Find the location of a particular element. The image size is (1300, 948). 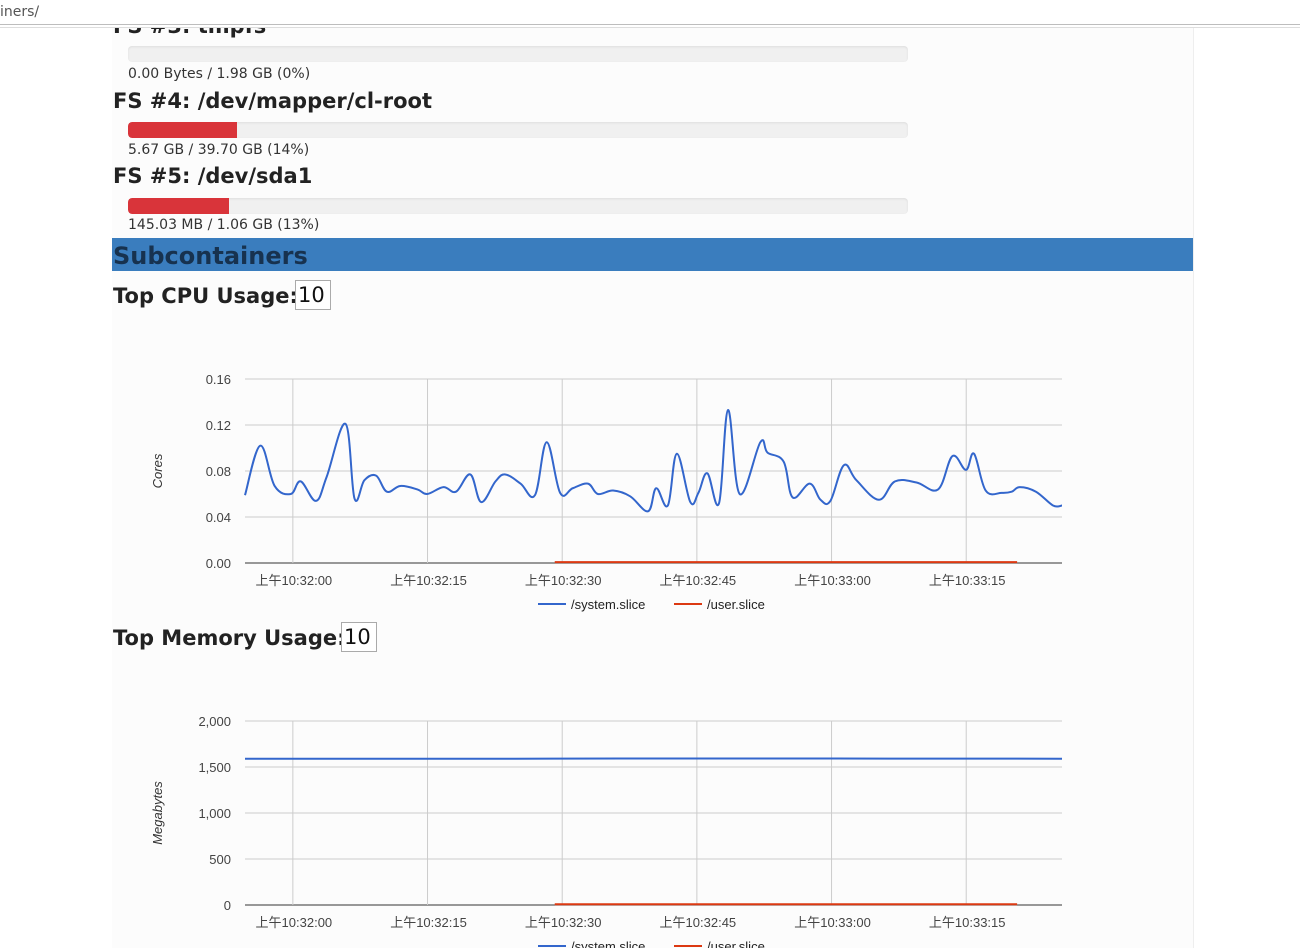

y-tick-label: 0 is located at coordinates (227, 905).